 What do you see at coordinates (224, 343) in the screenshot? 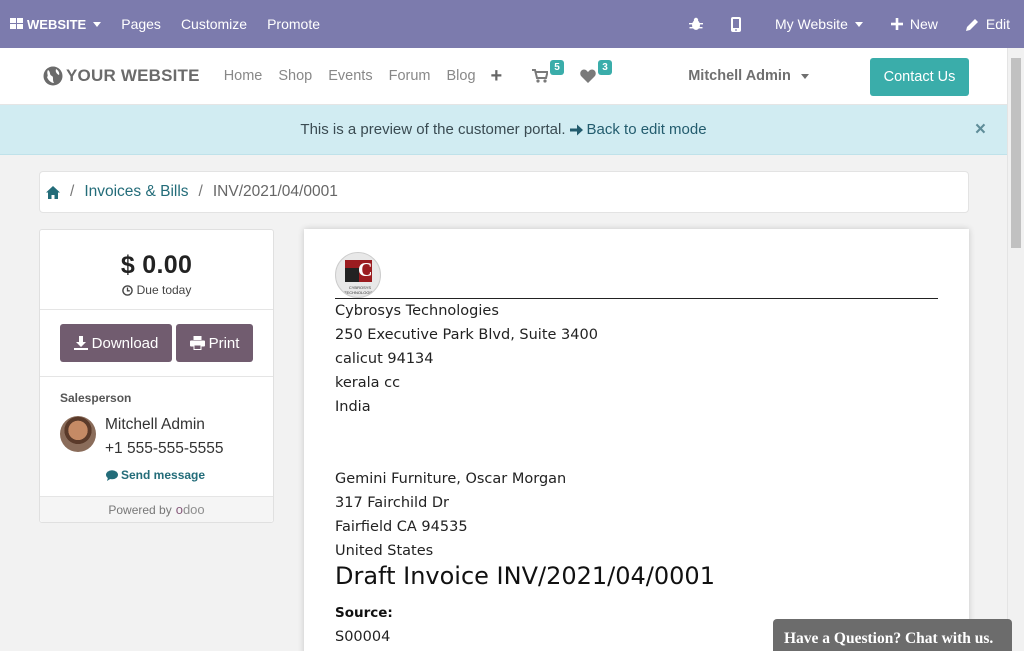
I see `print-label: Print` at bounding box center [224, 343].